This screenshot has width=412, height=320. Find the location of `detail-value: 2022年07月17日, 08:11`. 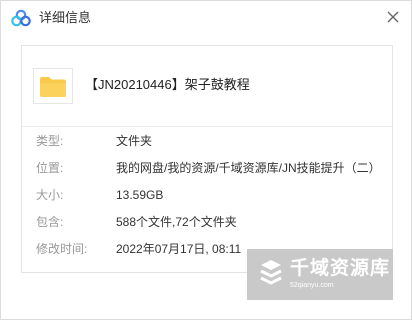

detail-value: 2022年07月17日, 08:11 is located at coordinates (179, 249).